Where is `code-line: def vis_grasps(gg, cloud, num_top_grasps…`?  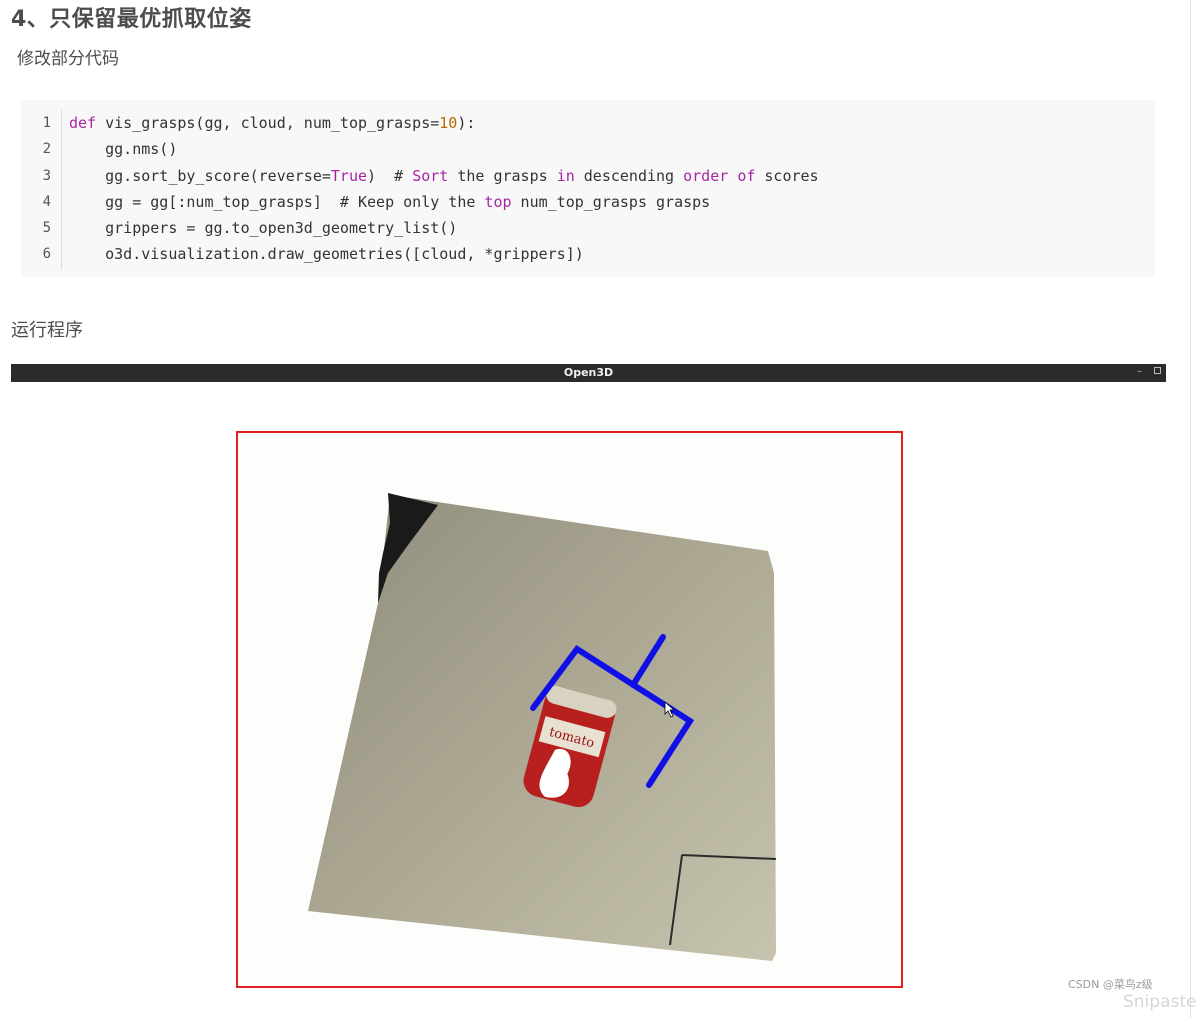 code-line: def vis_grasps(gg, cloud, num_top_grasps… is located at coordinates (272, 123).